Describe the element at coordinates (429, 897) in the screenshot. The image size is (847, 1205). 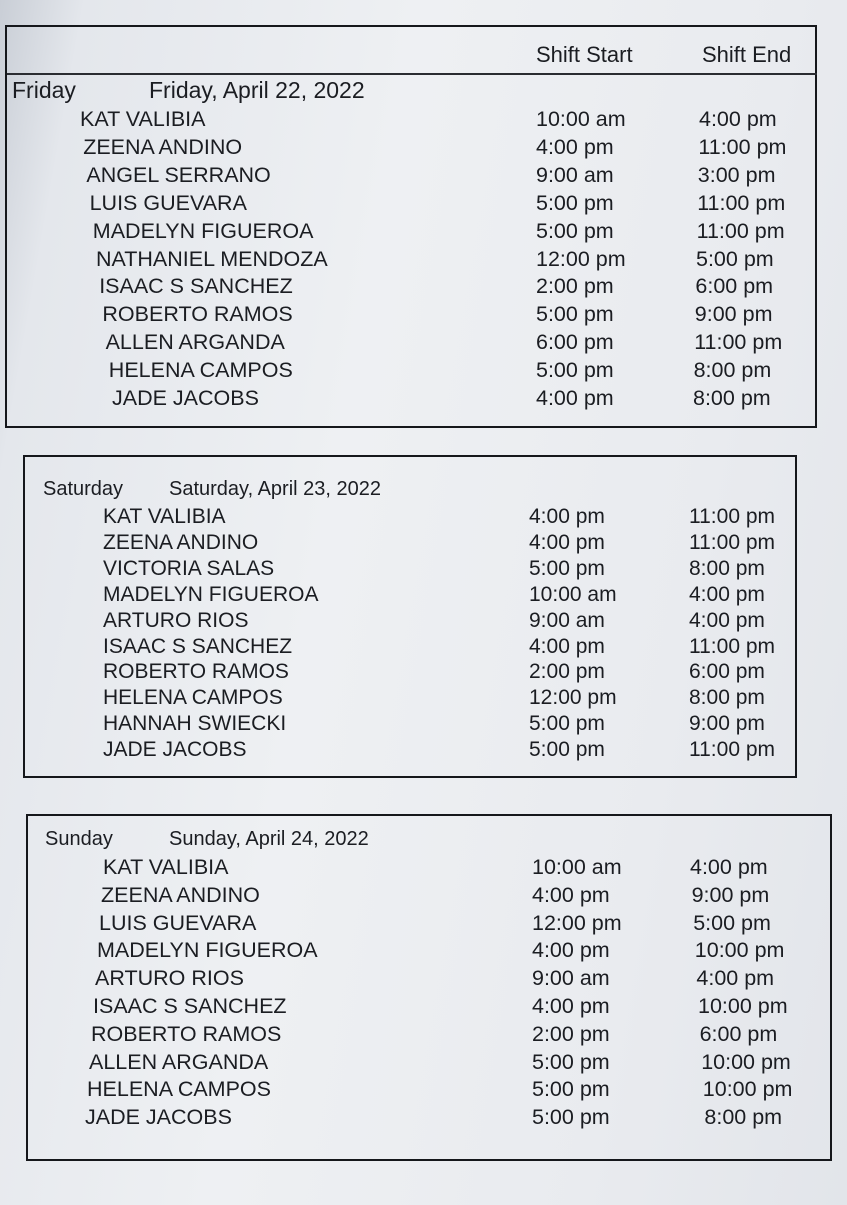
I see `table-row: ZEENA ANDINO 4:00 pm 9:00 pm` at that location.